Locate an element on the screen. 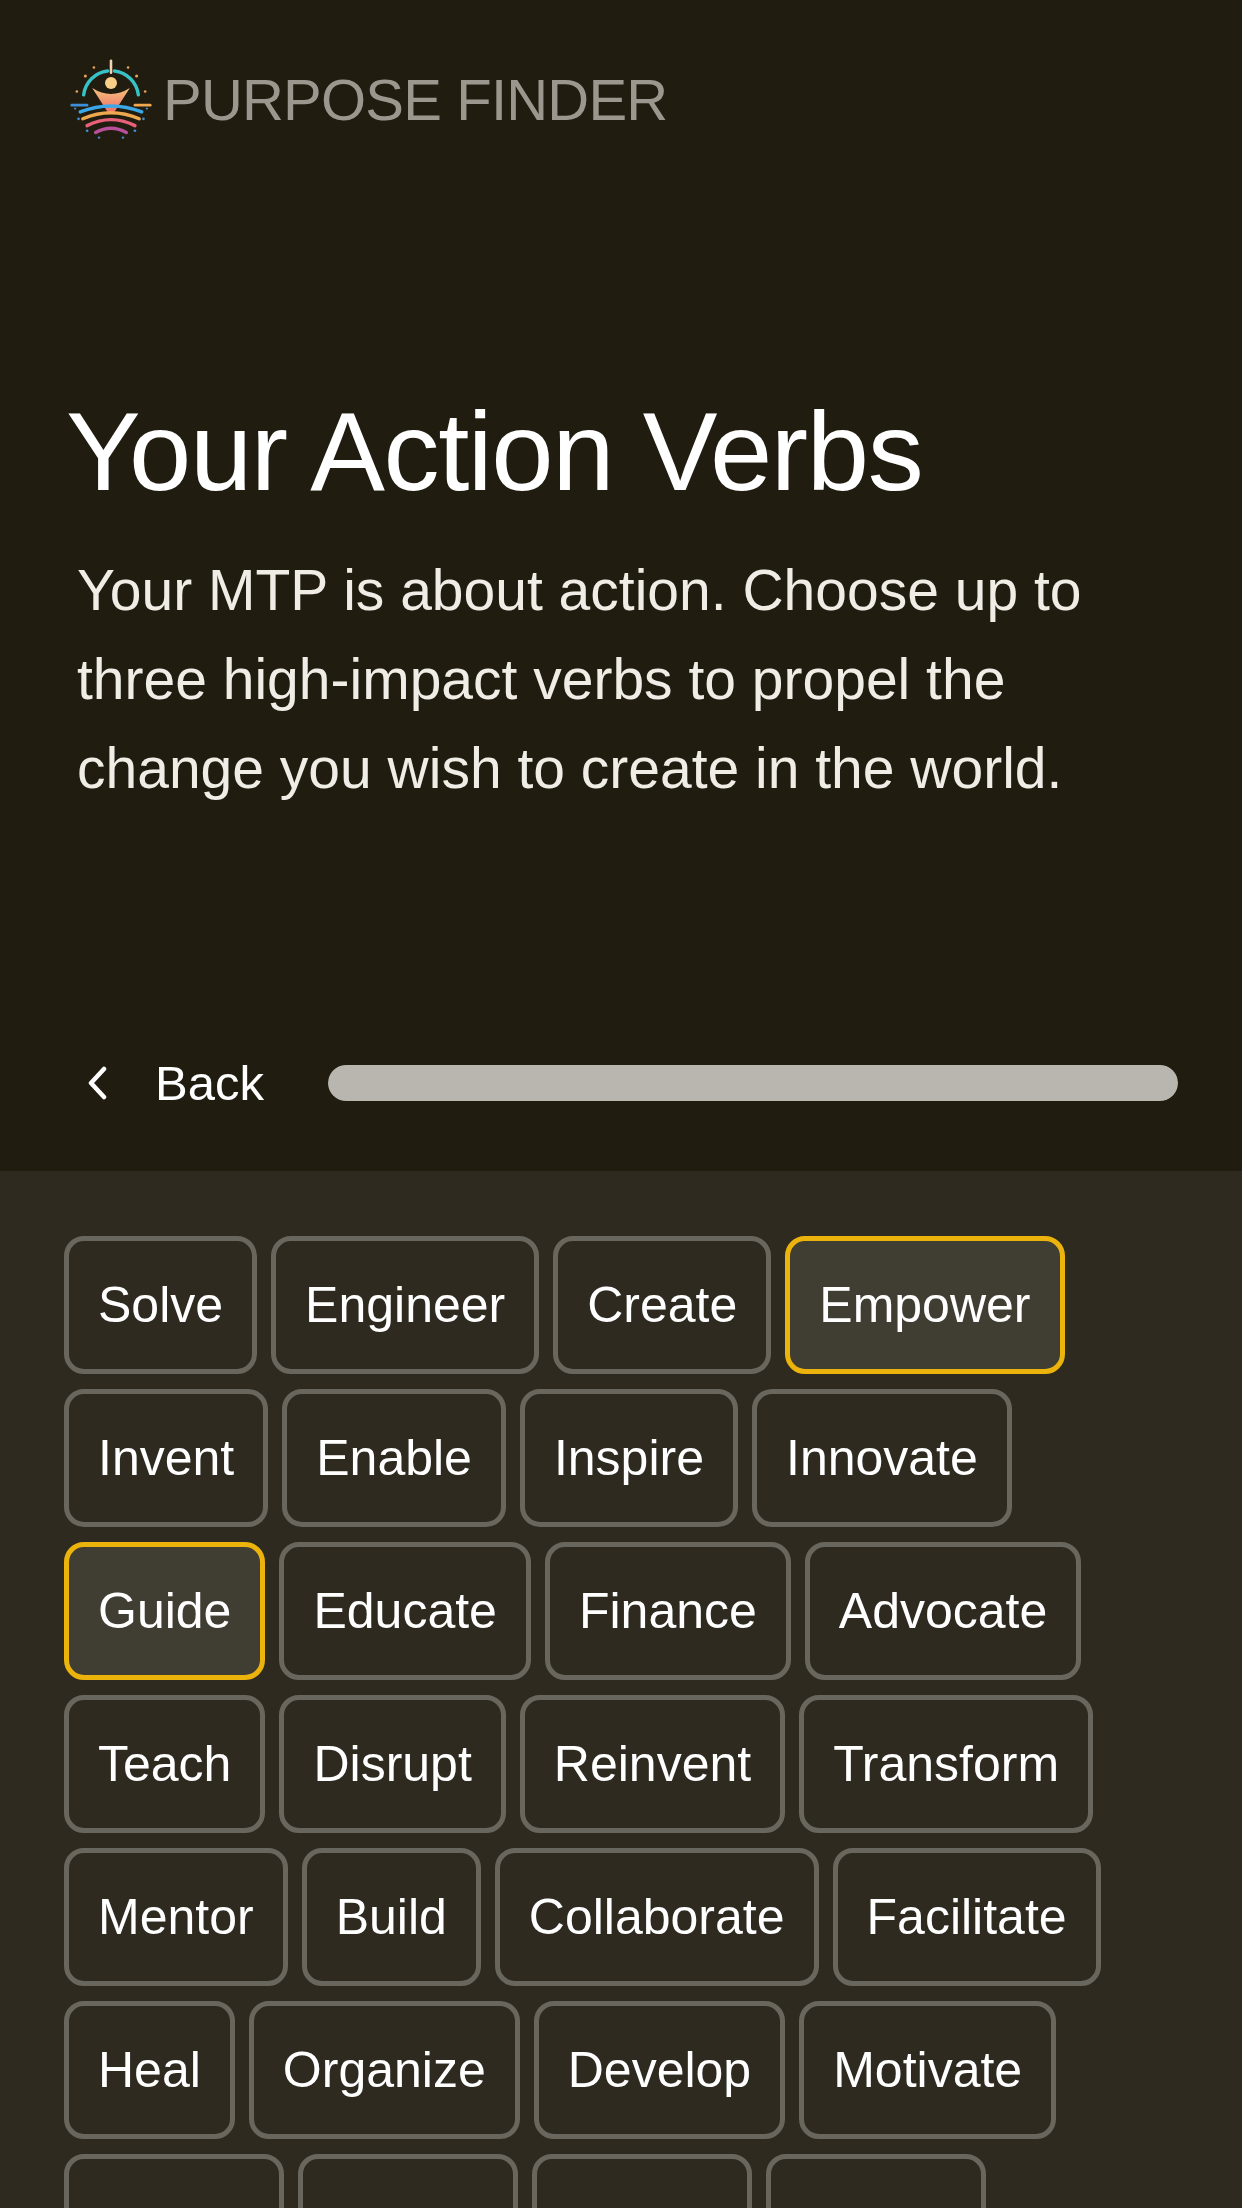 The image size is (1242, 2208). verb-chip: Teach is located at coordinates (165, 1764).